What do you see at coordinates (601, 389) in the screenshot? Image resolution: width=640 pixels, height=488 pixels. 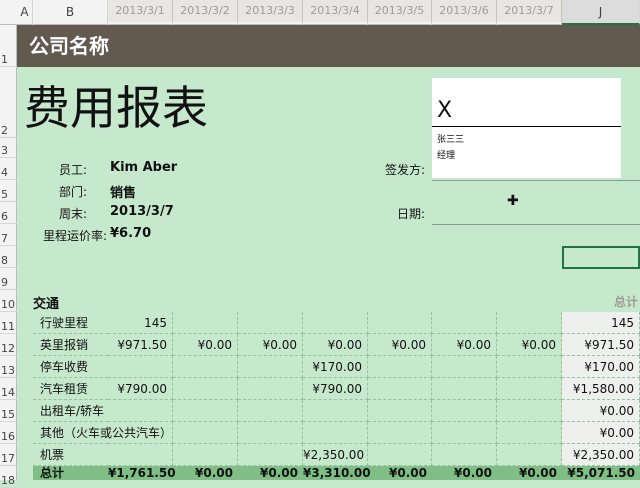 I see `row-total-cell: ¥1,580.00` at bounding box center [601, 389].